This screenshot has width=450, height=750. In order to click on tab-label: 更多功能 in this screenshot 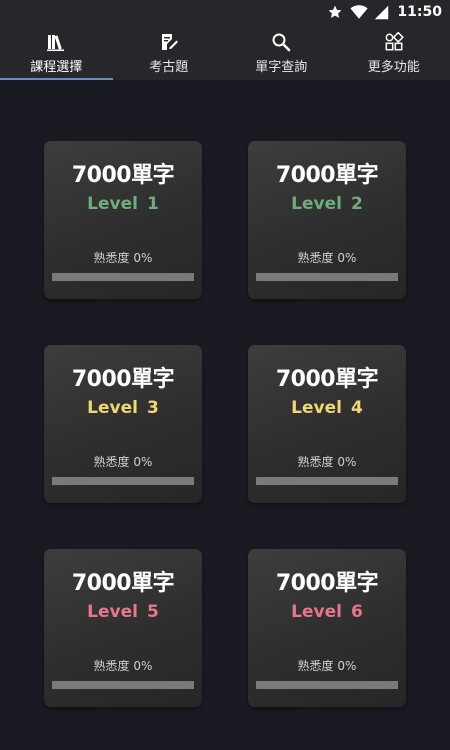, I will do `click(393, 67)`.